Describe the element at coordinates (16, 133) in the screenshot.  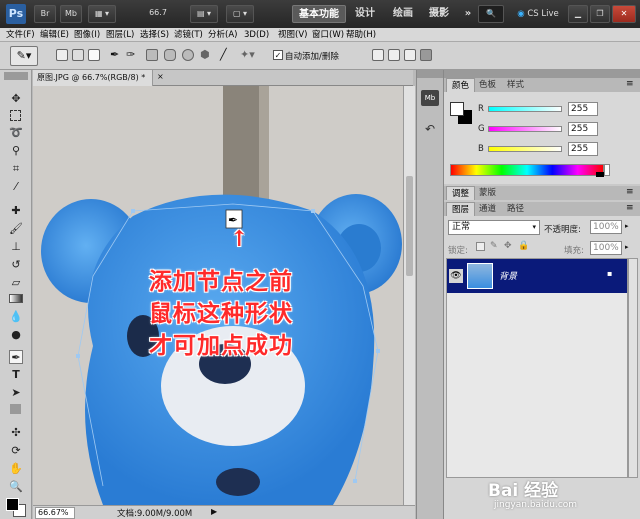
I see `lasso-tool-icon: ➰` at that location.